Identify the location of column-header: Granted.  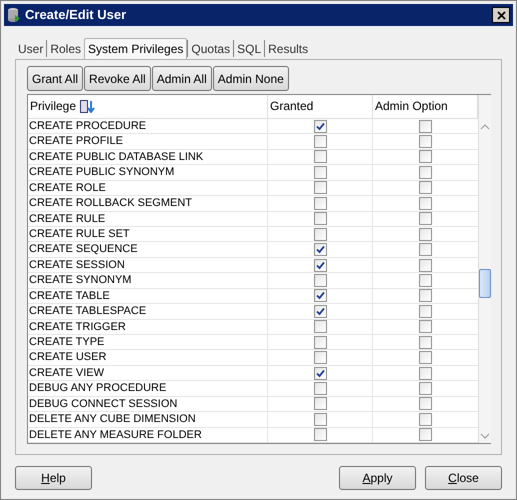
(320, 106).